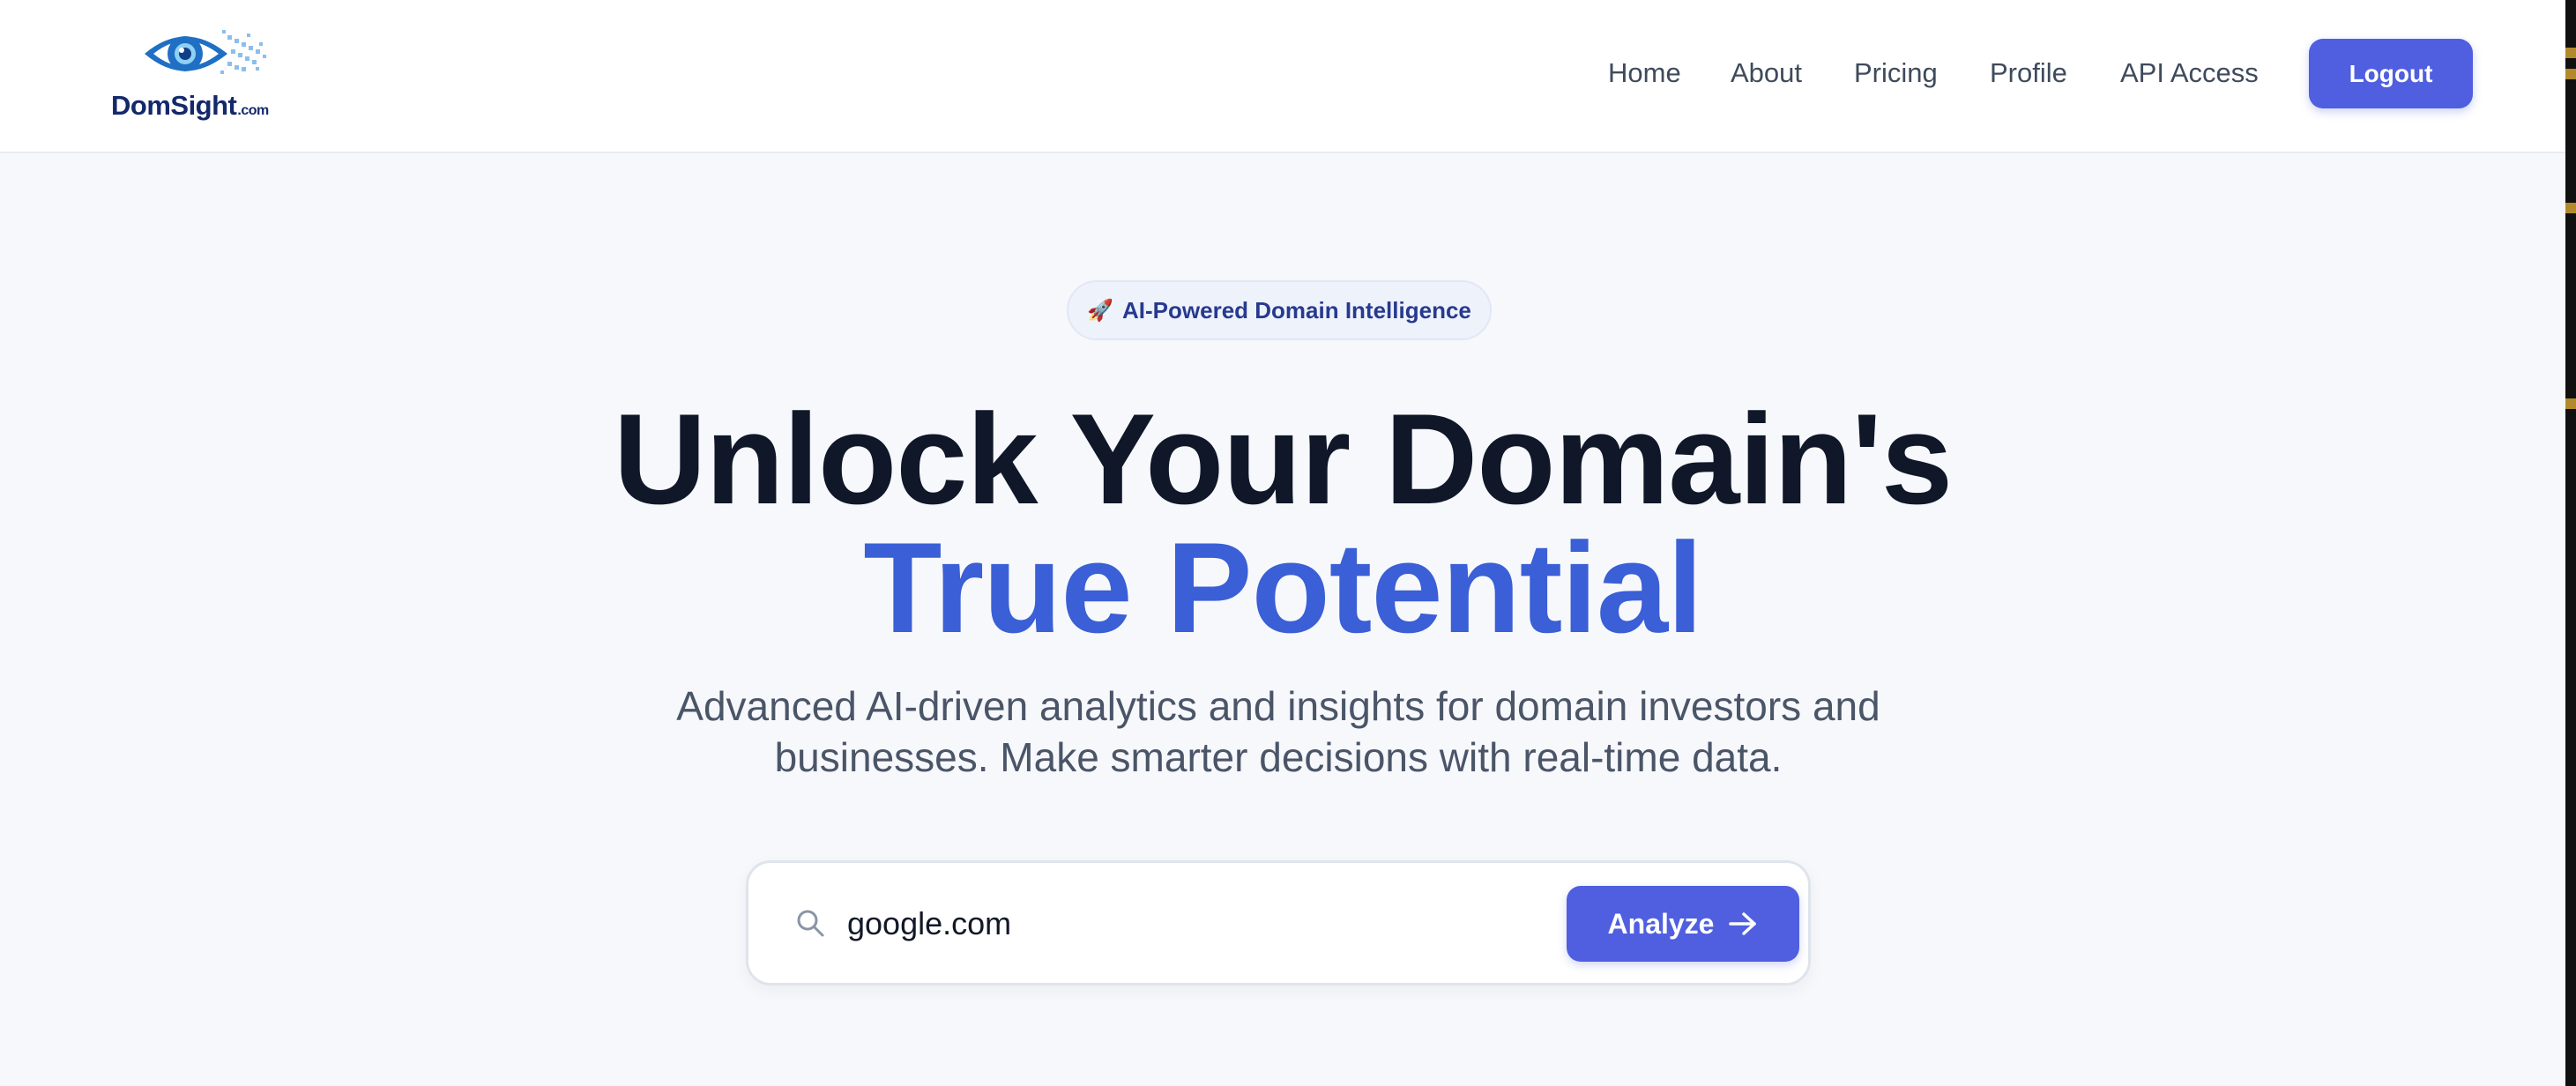  Describe the element at coordinates (2570, 543) in the screenshot. I see `window-edge` at that location.